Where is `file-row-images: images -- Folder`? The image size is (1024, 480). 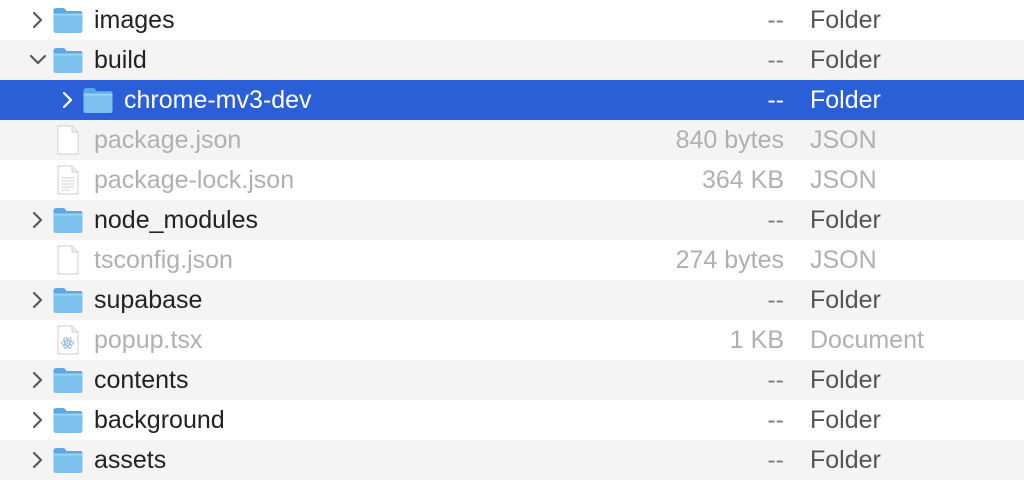
file-row-images: images -- Folder is located at coordinates (512, 20).